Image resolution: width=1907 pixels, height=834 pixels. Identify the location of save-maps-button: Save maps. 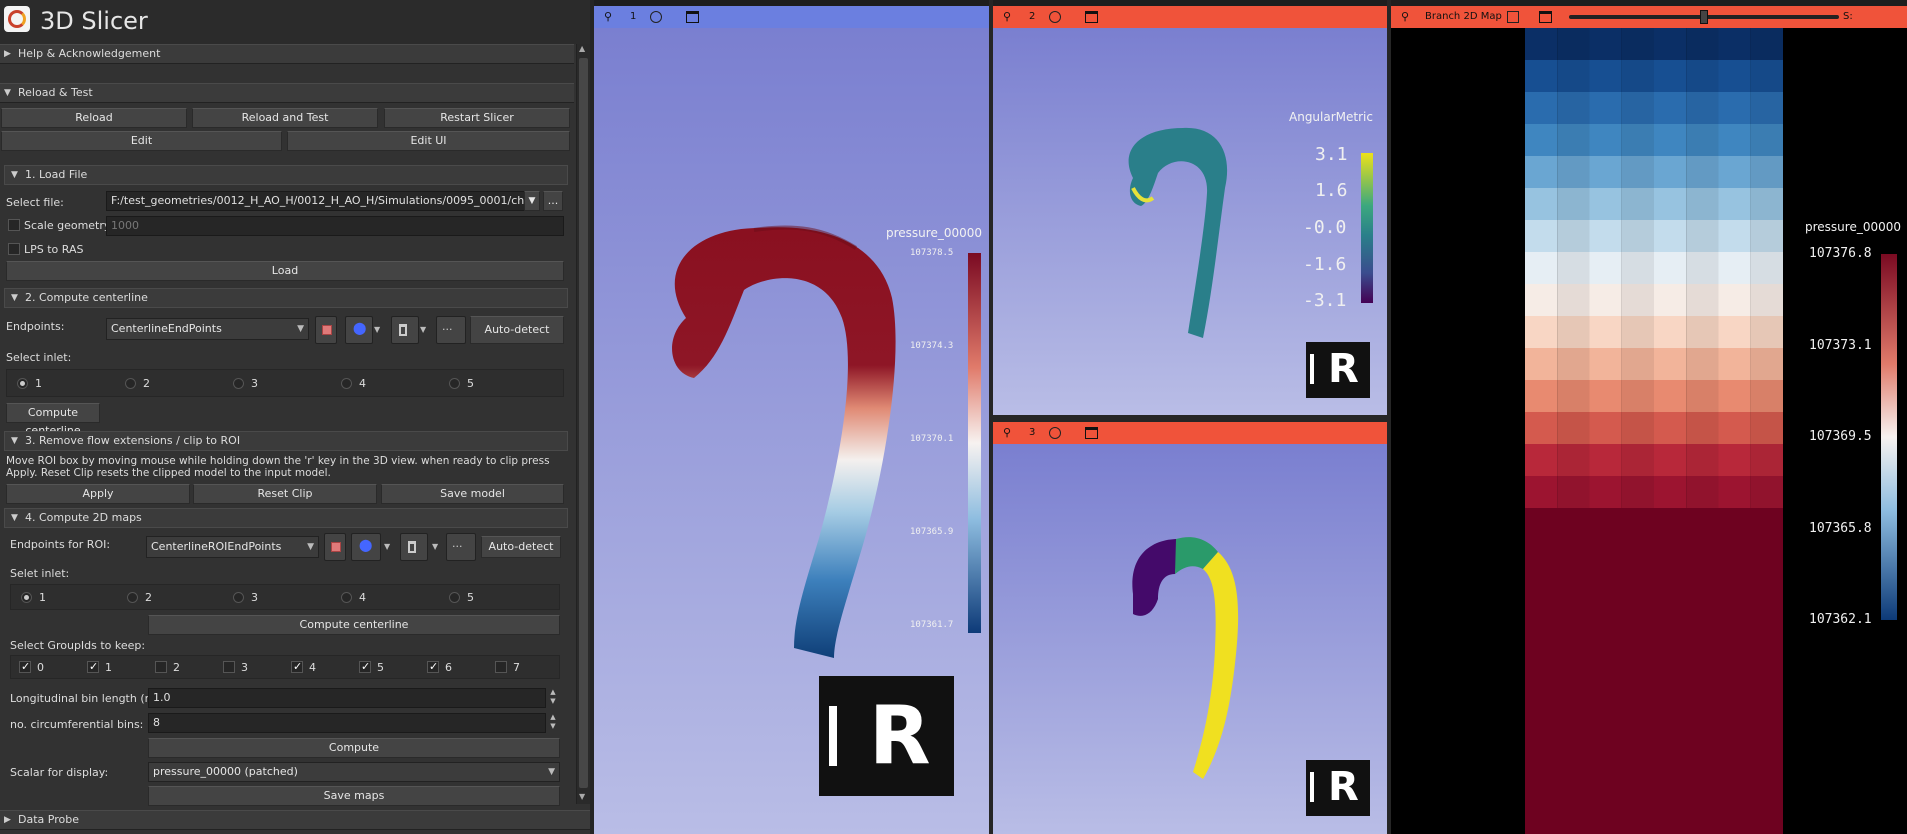
(354, 796).